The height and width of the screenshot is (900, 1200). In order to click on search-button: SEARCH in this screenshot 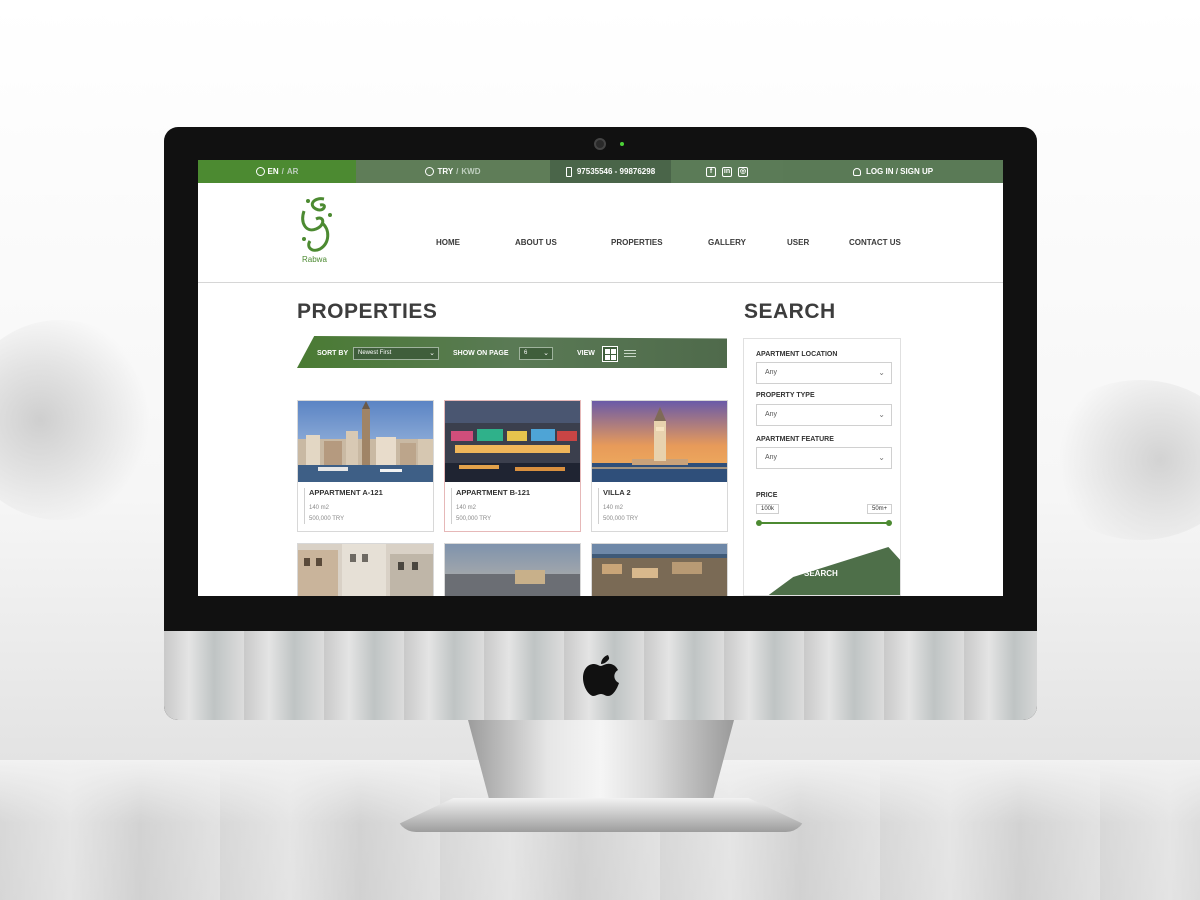, I will do `click(833, 571)`.